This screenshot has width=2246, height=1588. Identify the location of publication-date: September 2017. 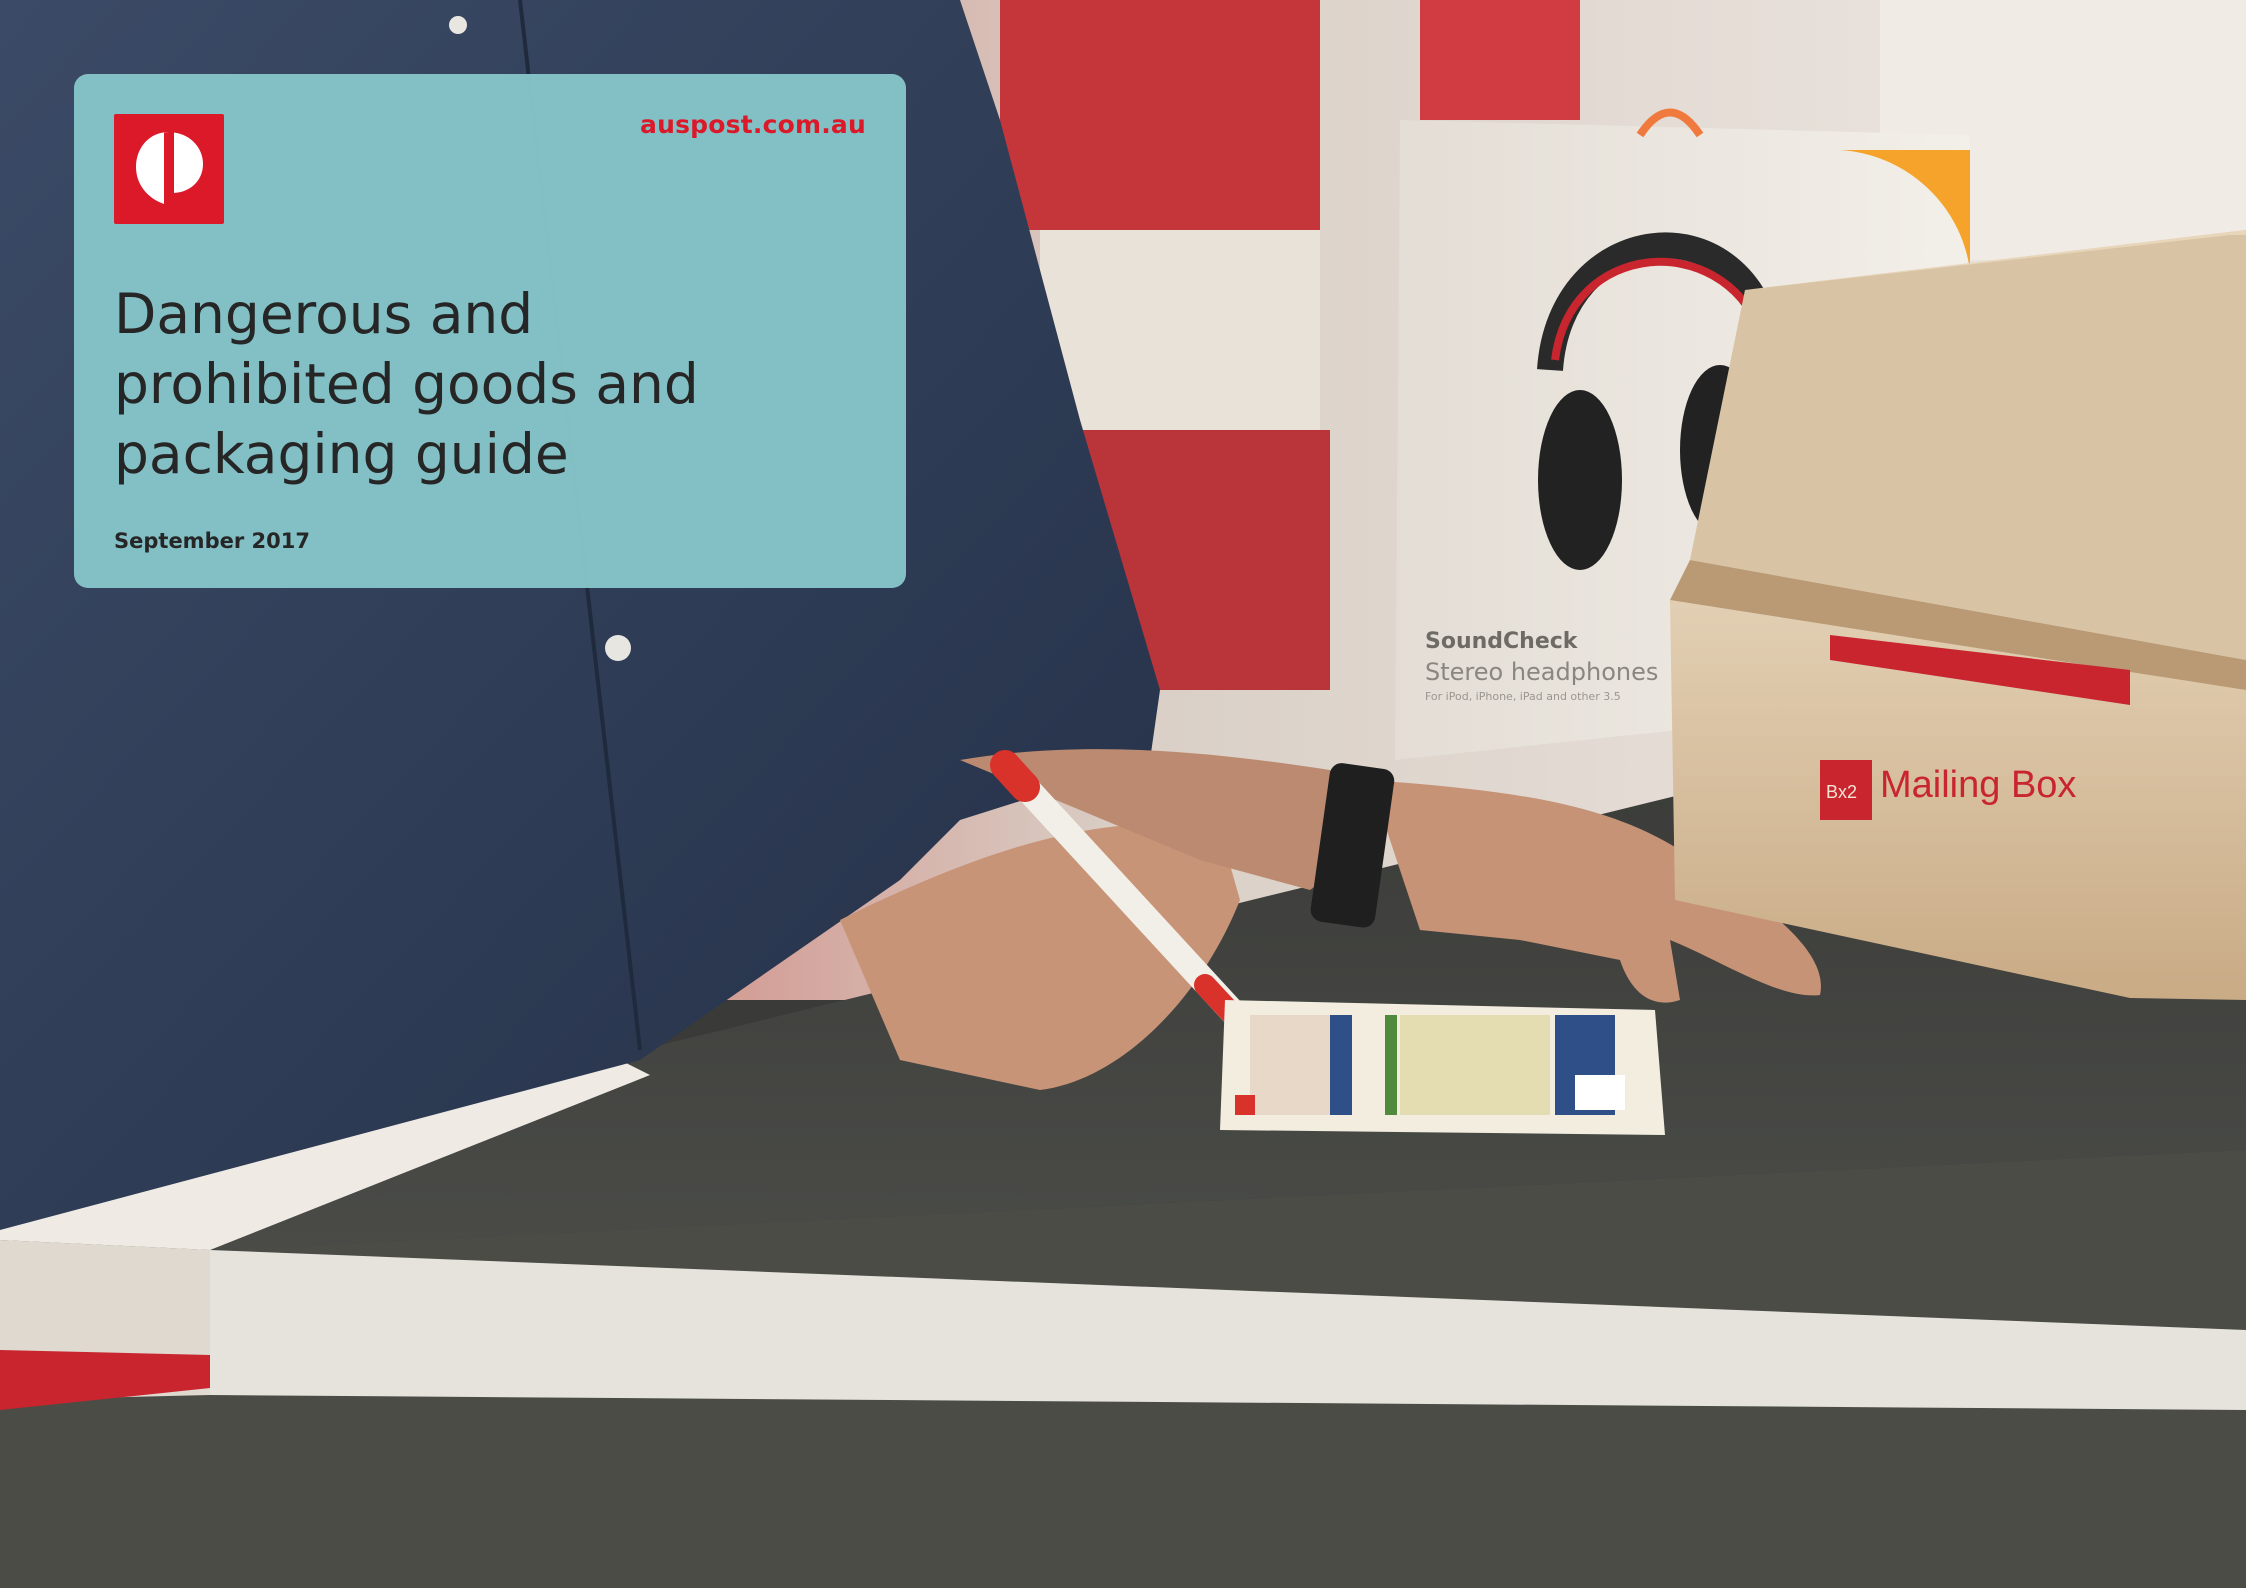
(212, 541).